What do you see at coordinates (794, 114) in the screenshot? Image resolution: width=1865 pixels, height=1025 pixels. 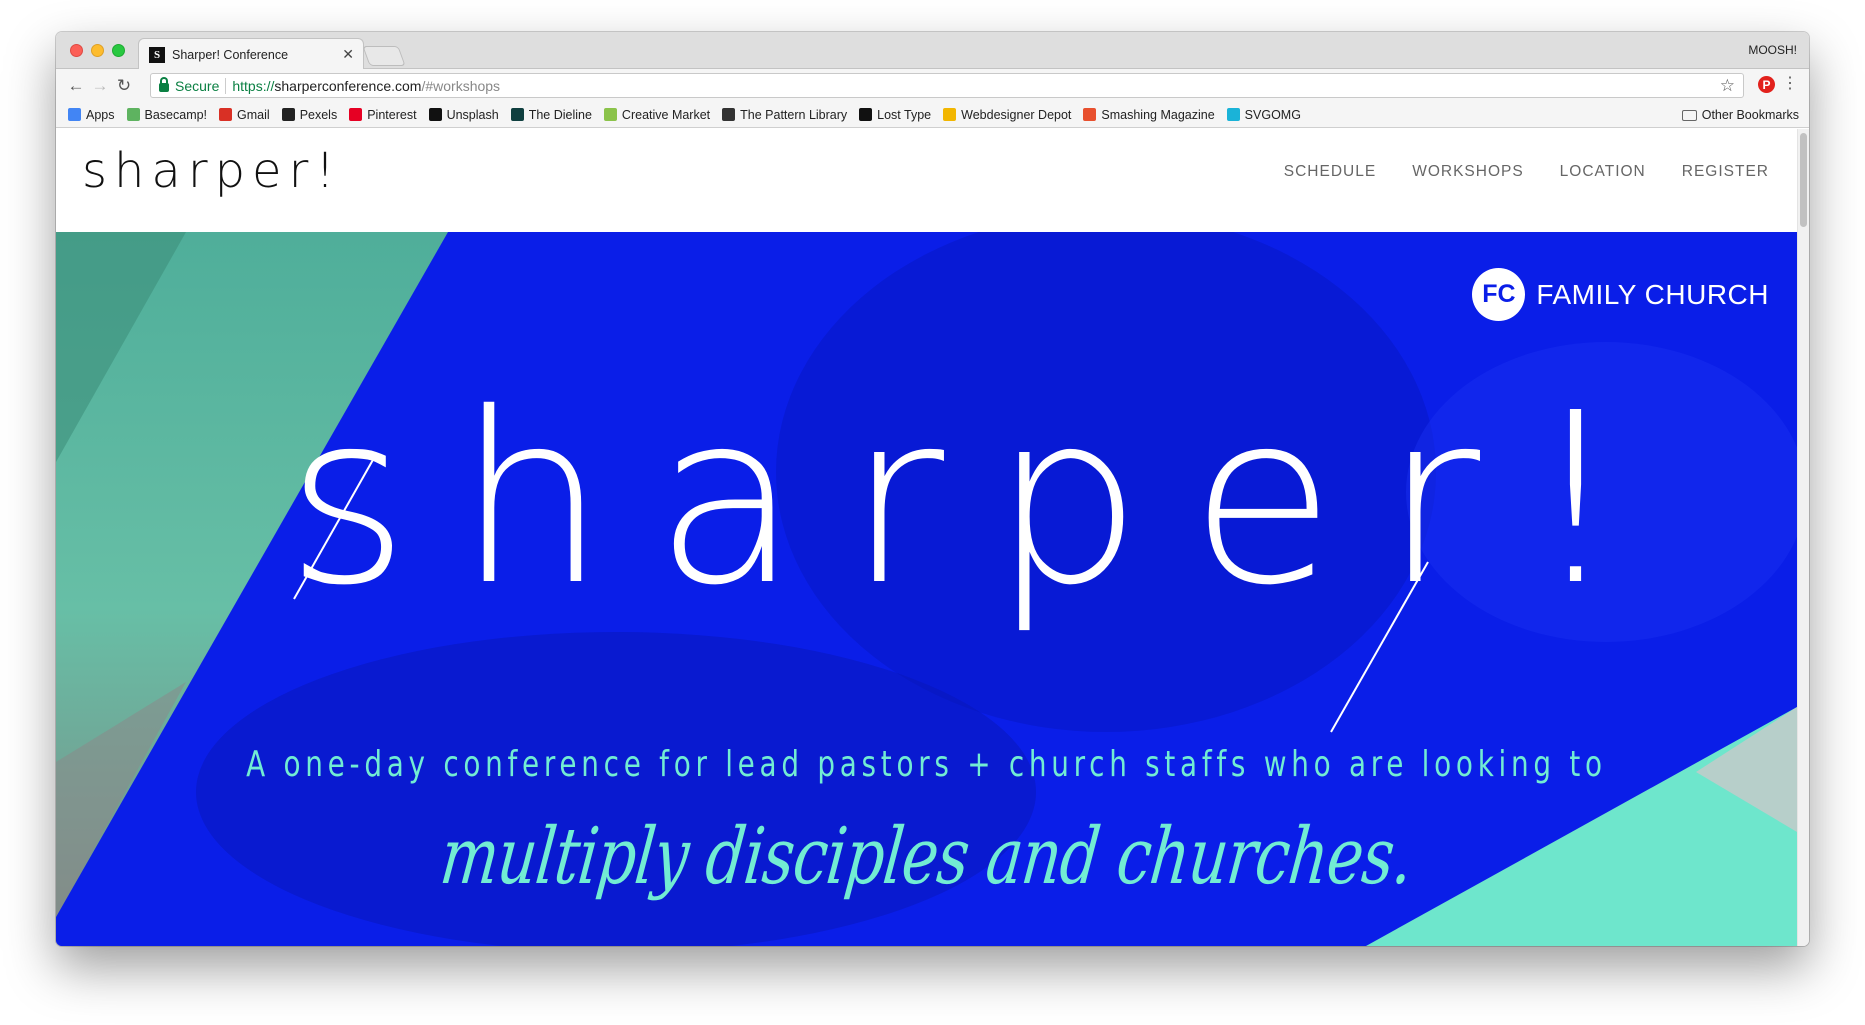 I see `bookmark-label: The Pattern Library` at bounding box center [794, 114].